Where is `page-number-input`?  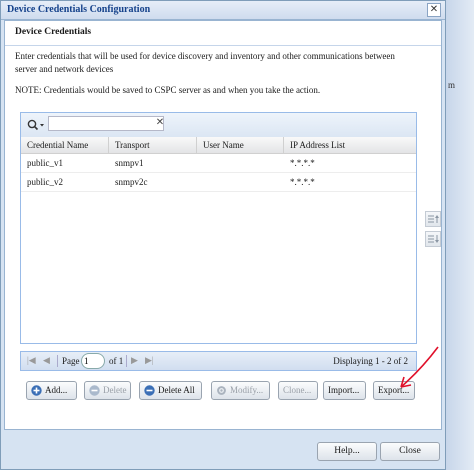
page-number-input is located at coordinates (93, 361).